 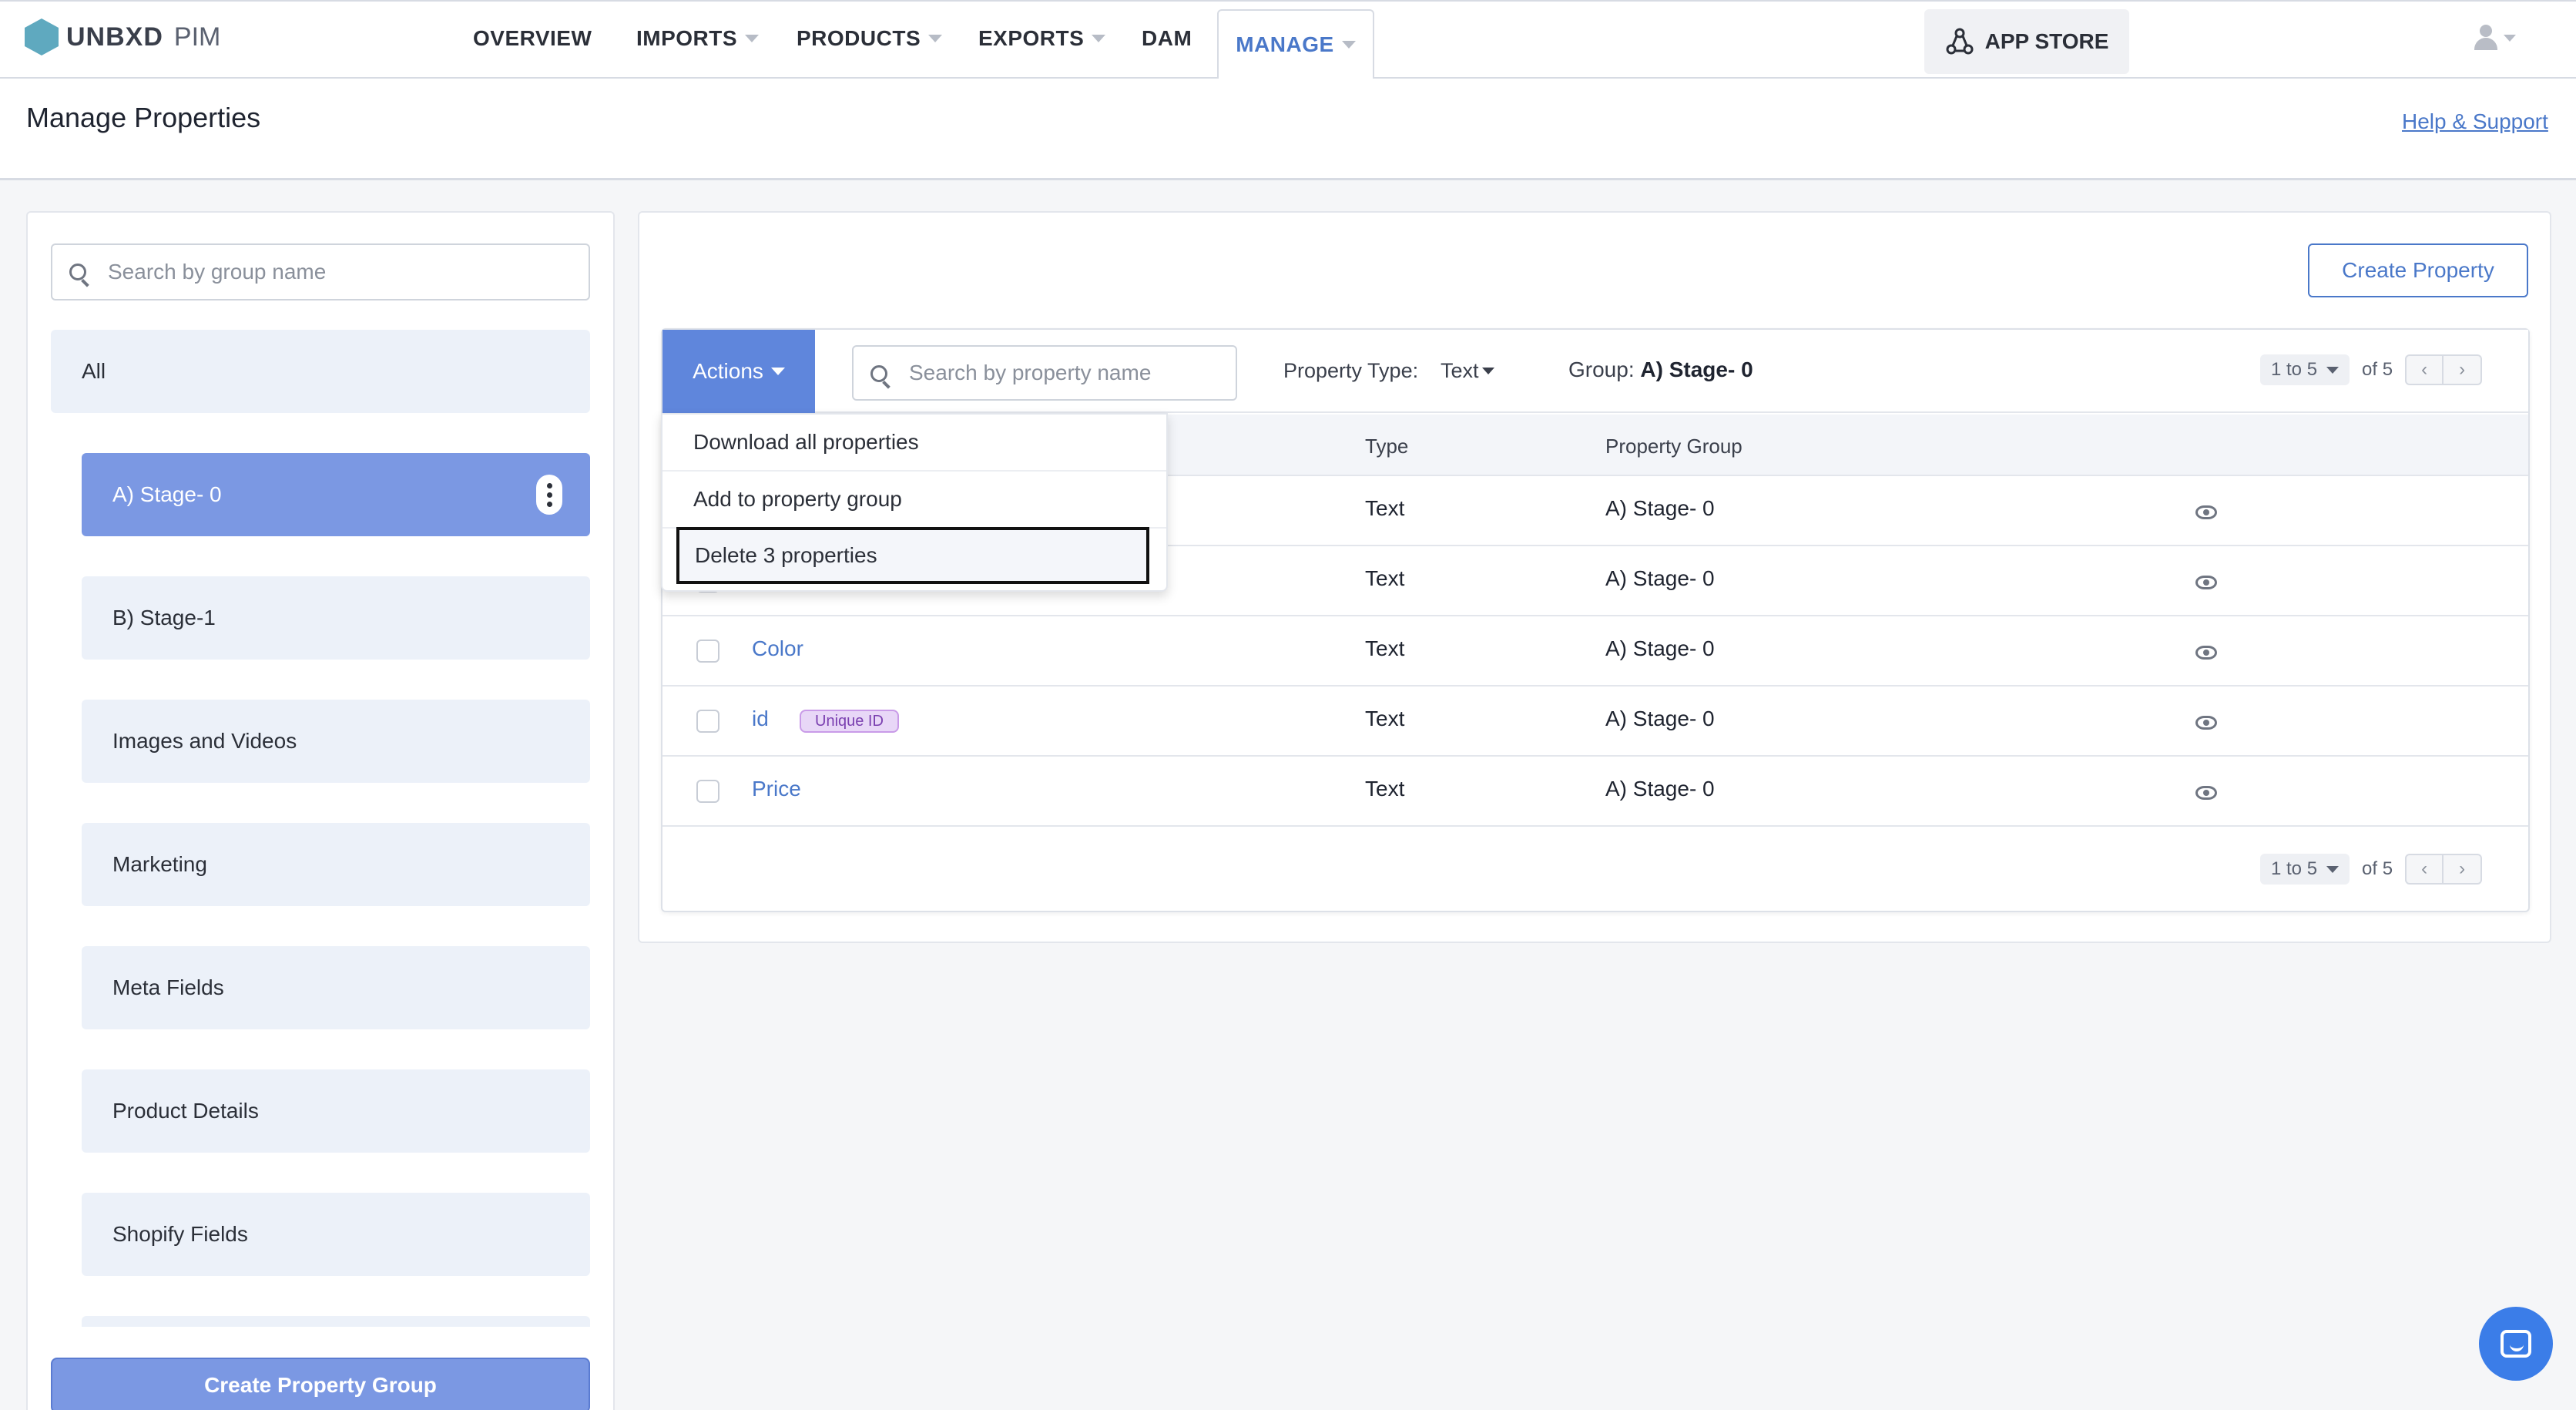 I want to click on property-name: Price, so click(x=776, y=789).